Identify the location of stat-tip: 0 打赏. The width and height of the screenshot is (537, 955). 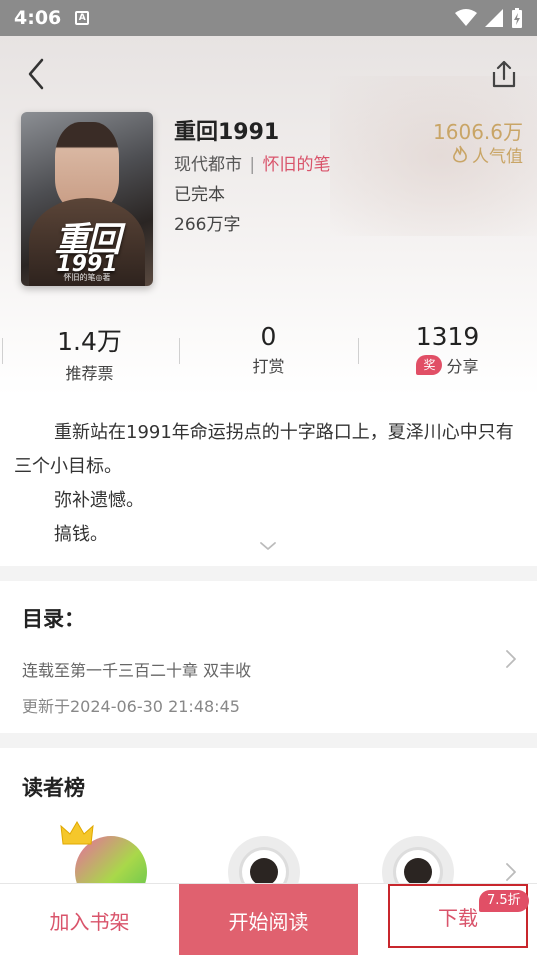
(268, 354).